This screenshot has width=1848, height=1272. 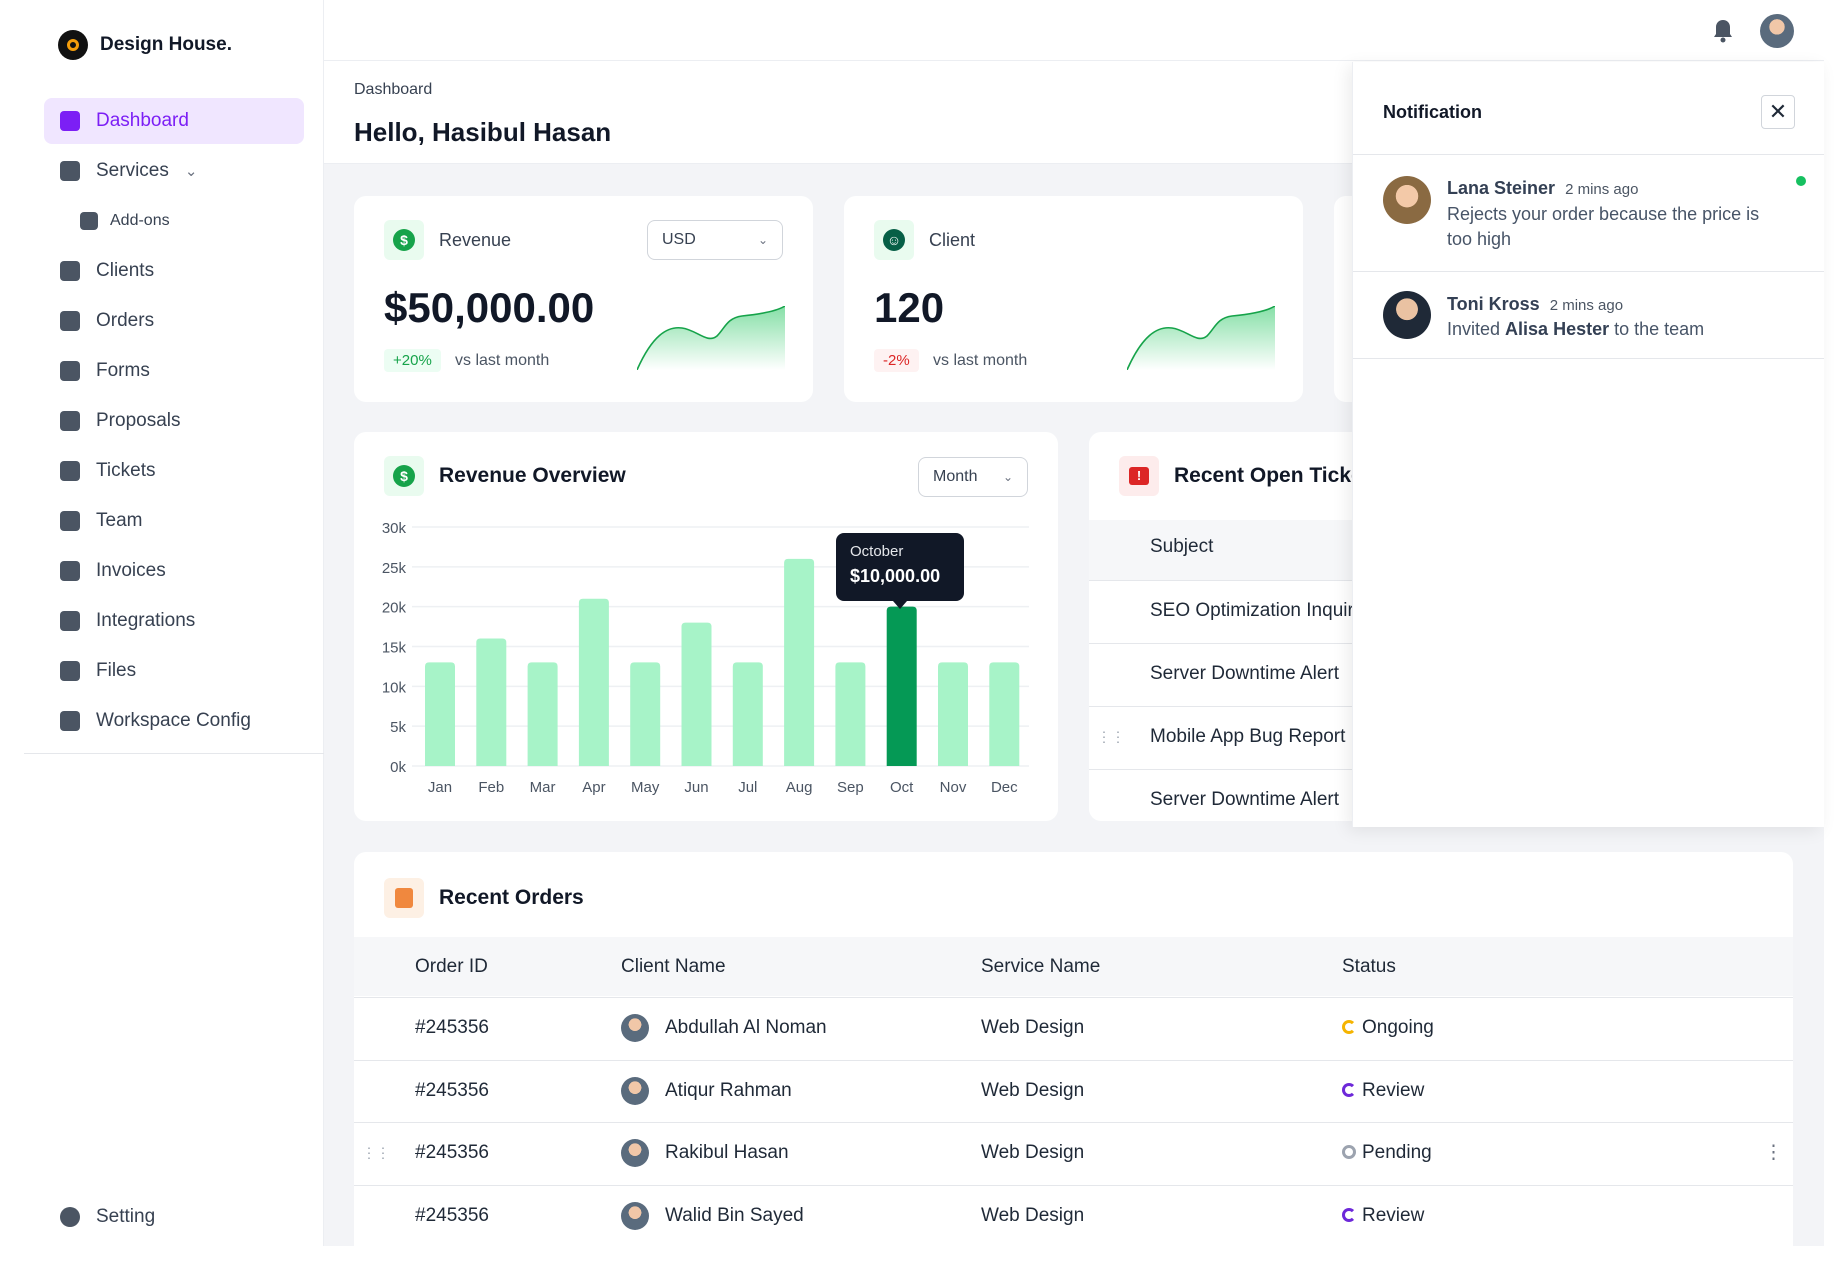 What do you see at coordinates (174, 471) in the screenshot?
I see `sidebar-item-tickets: Tickets` at bounding box center [174, 471].